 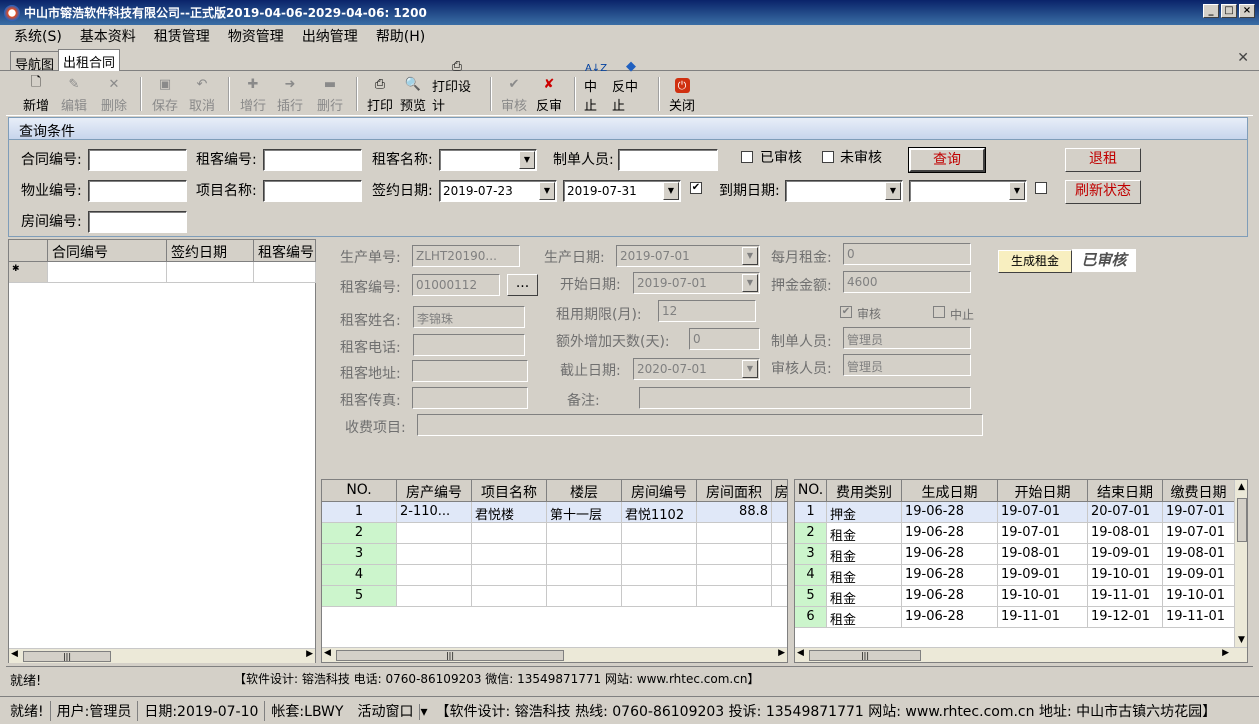 I want to click on column-header: 房, so click(x=779, y=491).